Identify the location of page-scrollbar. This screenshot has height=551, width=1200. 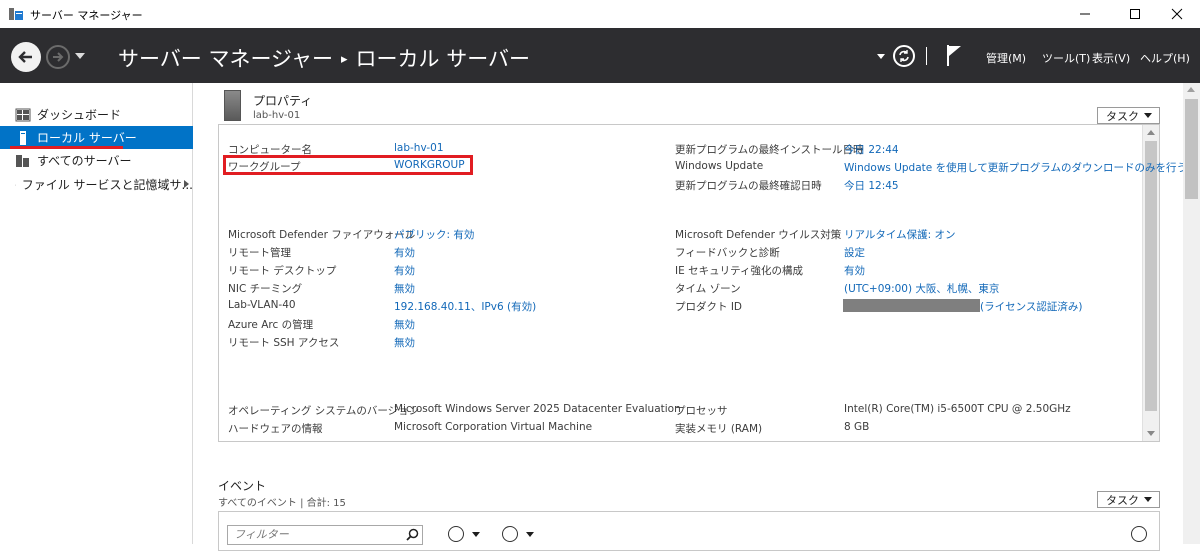
(1191, 313).